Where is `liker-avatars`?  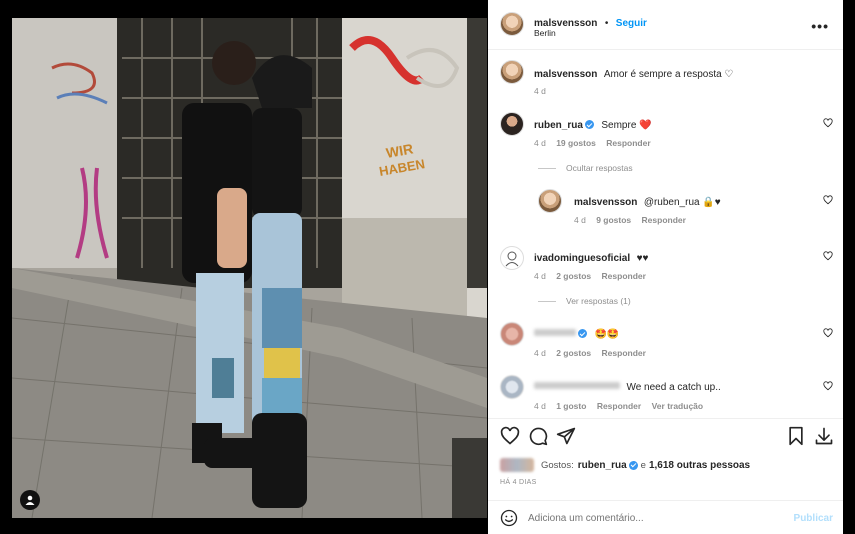 liker-avatars is located at coordinates (517, 465).